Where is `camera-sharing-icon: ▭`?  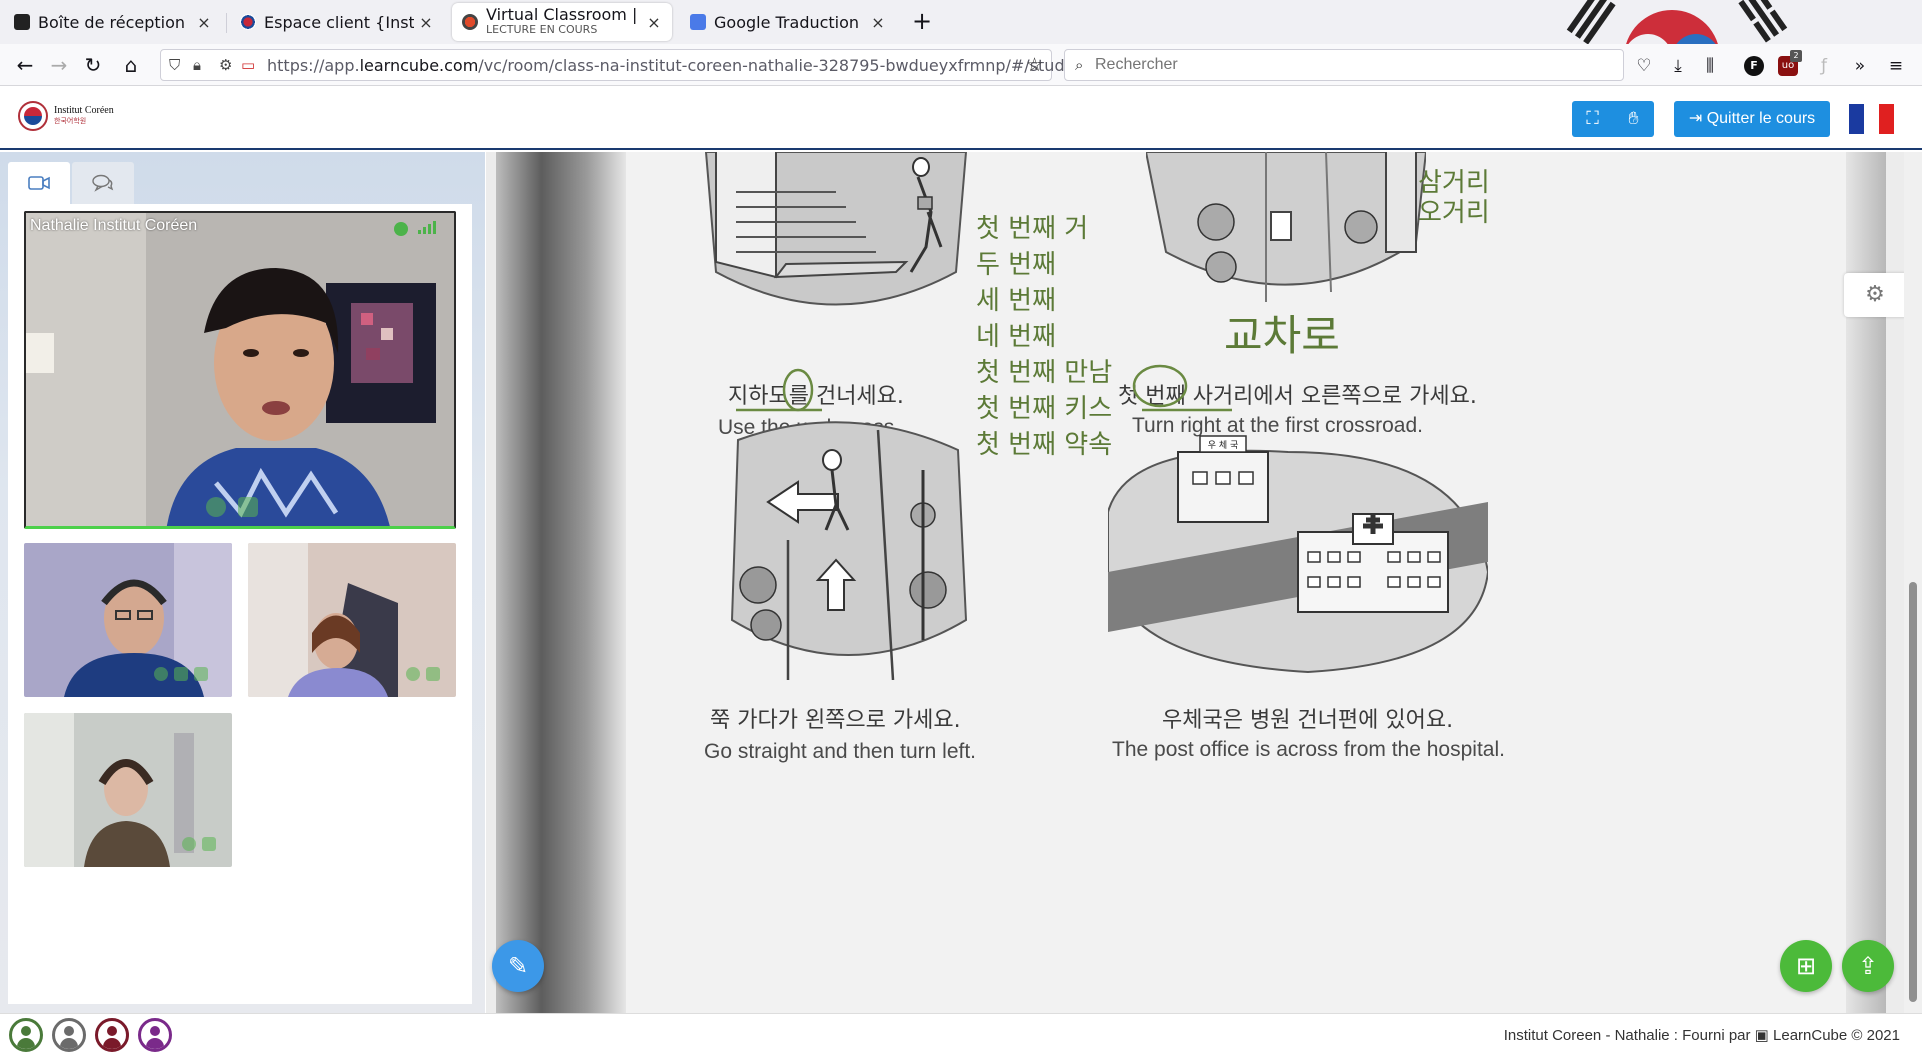 camera-sharing-icon: ▭ is located at coordinates (248, 65).